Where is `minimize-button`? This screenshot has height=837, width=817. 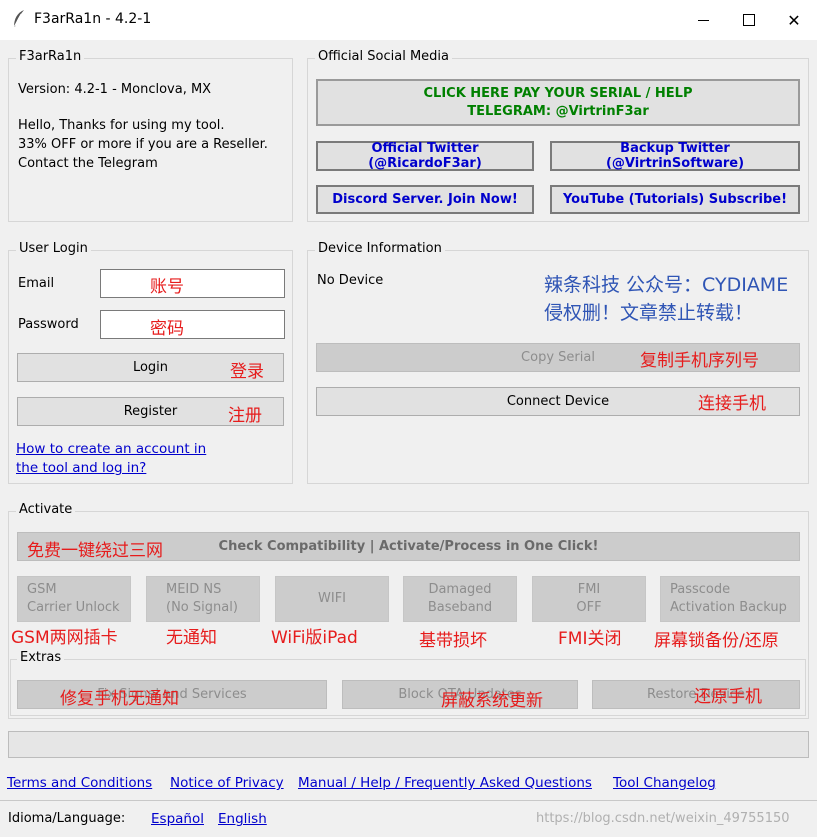 minimize-button is located at coordinates (703, 20).